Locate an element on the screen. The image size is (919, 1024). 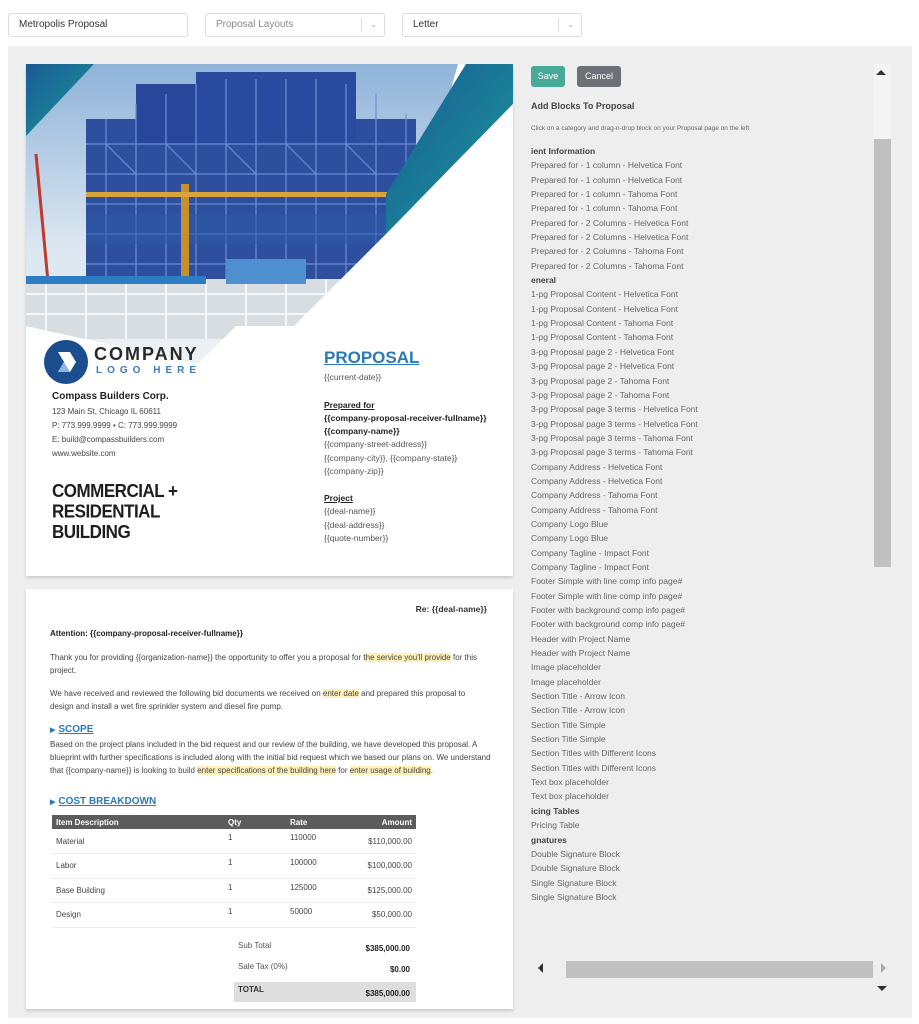
proposal-layouts-placeholder: Proposal Layouts is located at coordinates (255, 24).